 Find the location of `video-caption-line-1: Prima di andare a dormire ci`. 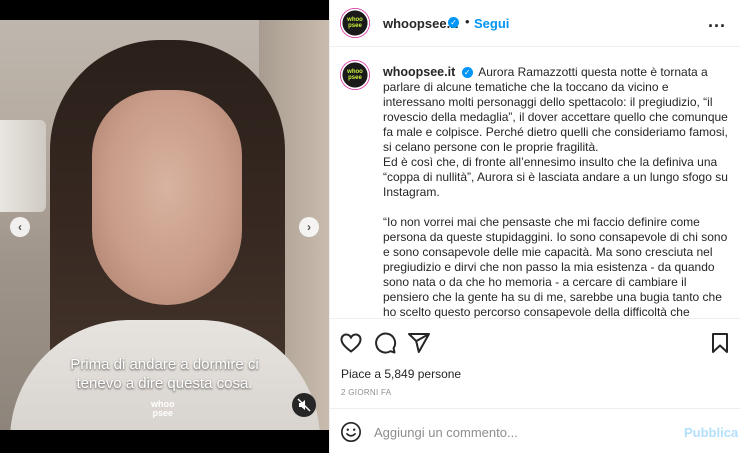

video-caption-line-1: Prima di andare a dormire ci is located at coordinates (164, 364).